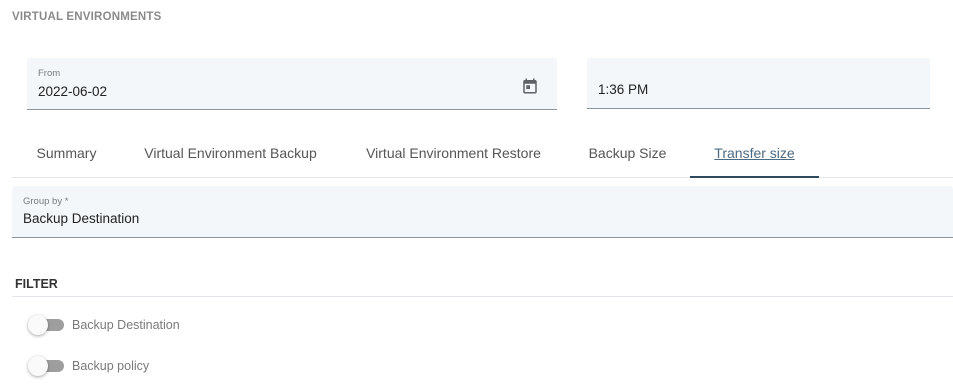 Image resolution: width=953 pixels, height=389 pixels. I want to click on backup-destination-toggle, so click(46, 325).